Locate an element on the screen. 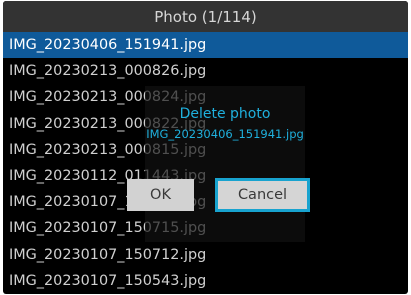 Image resolution: width=411 pixels, height=295 pixels. dialog-filename: IMG_20230406_151941.jpg is located at coordinates (225, 134).